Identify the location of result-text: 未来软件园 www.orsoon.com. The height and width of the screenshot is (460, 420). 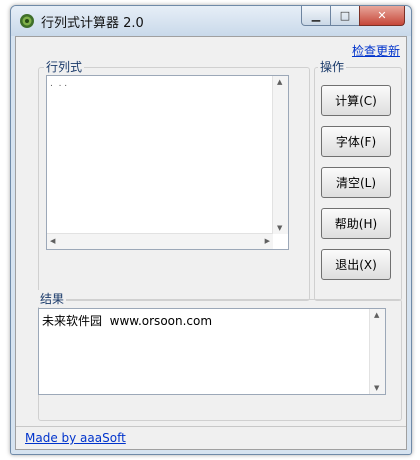
(127, 321).